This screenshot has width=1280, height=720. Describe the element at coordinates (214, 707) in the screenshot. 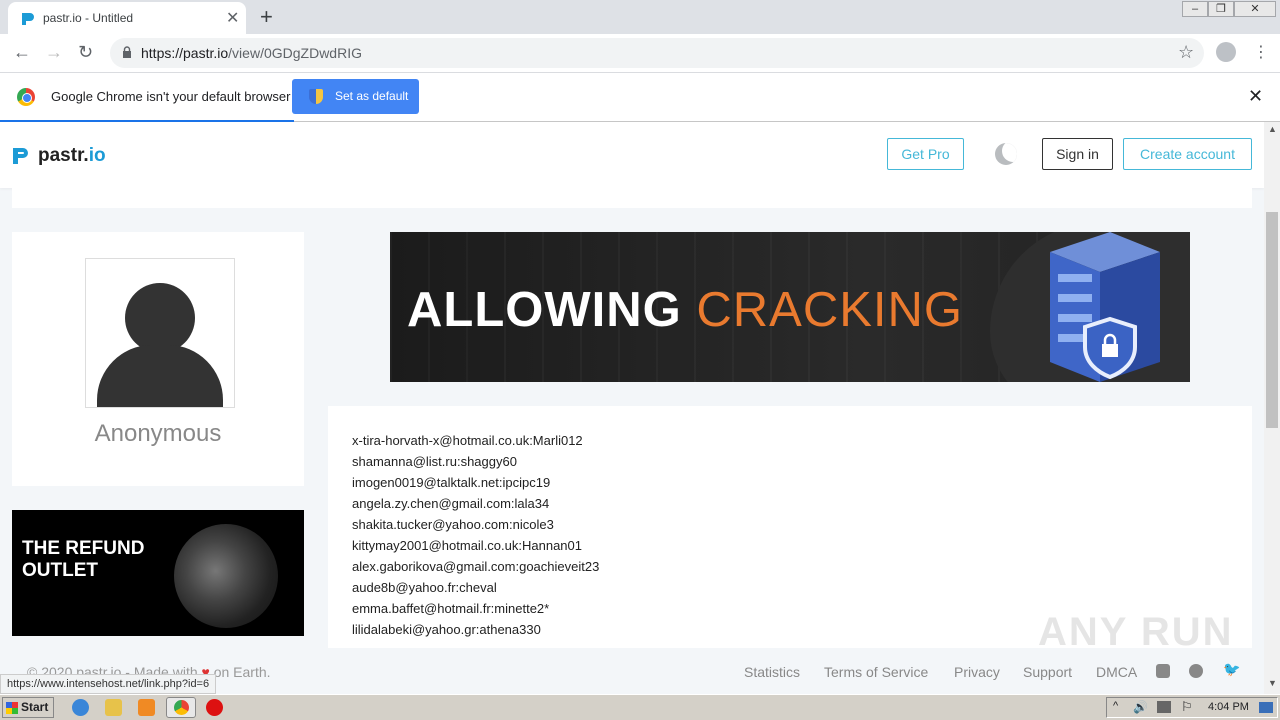

I see `stop-app-icon` at that location.